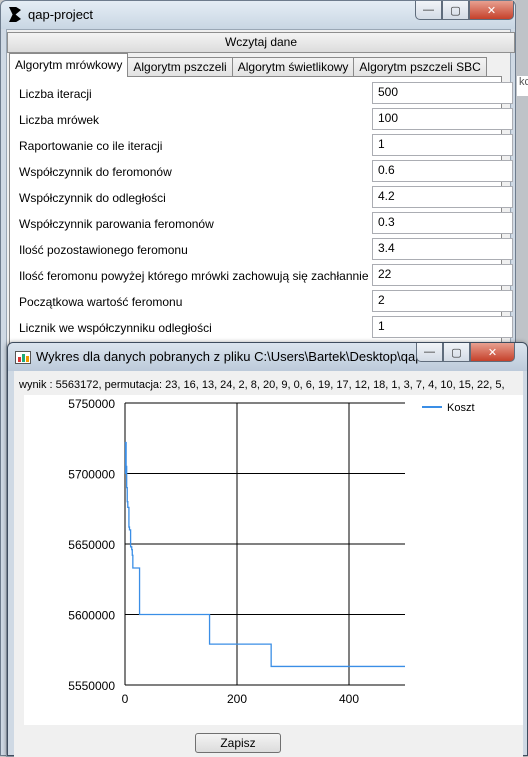 This screenshot has width=528, height=757. I want to click on legend-label: Koszt, so click(461, 408).